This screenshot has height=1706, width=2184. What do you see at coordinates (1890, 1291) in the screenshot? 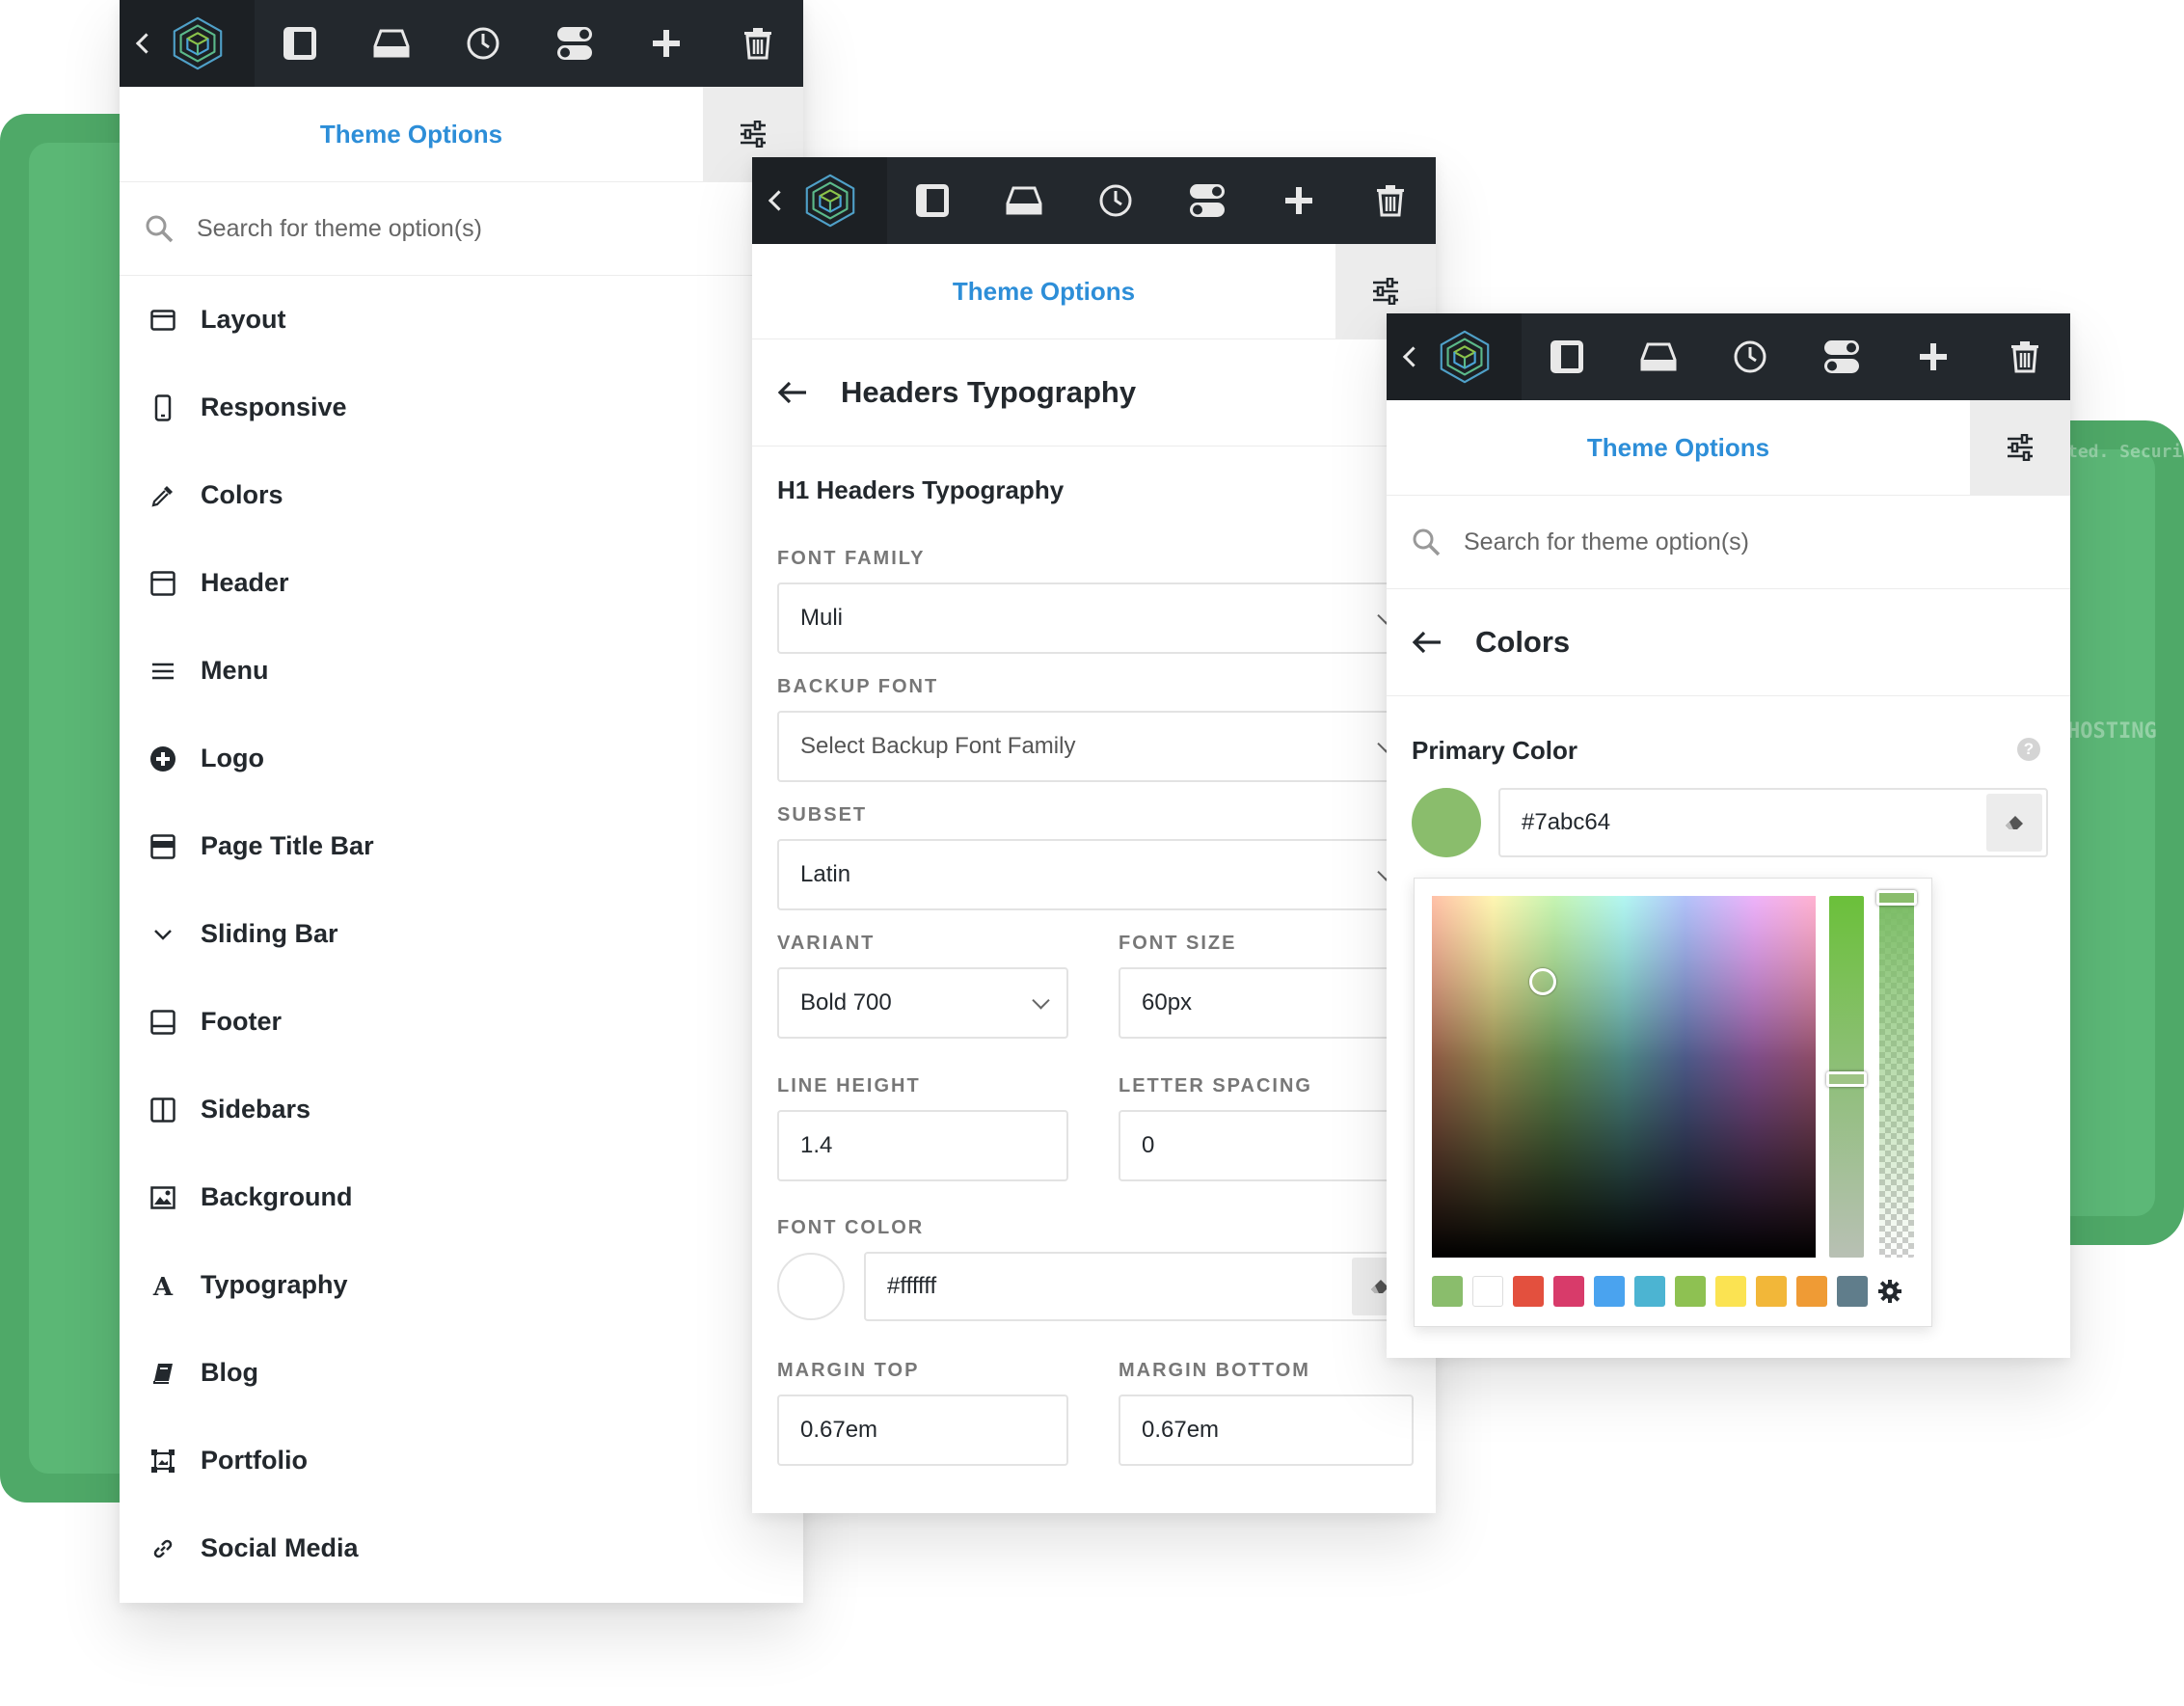
I see `gear-icon` at bounding box center [1890, 1291].